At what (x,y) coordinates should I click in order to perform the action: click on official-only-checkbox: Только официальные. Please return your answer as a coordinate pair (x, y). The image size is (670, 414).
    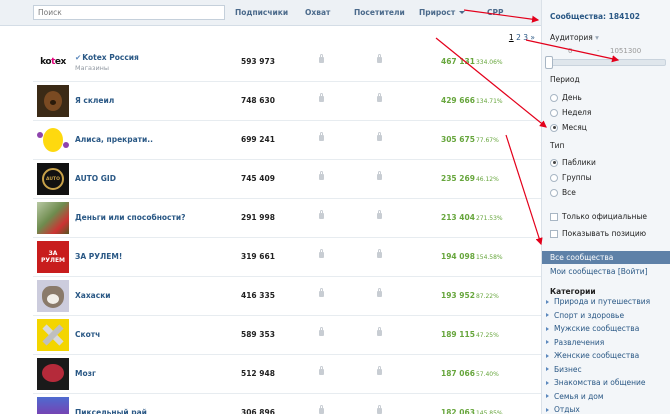
    Looking at the image, I should click on (598, 216).